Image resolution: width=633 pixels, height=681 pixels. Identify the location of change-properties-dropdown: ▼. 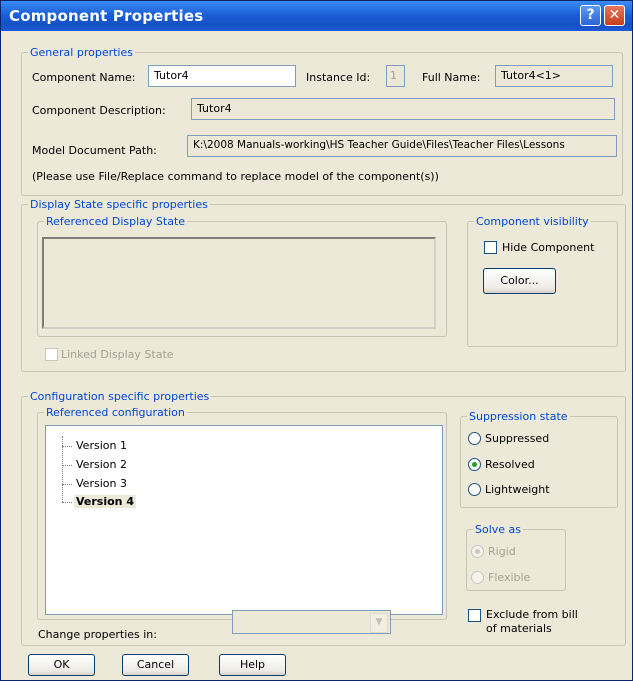
(311, 622).